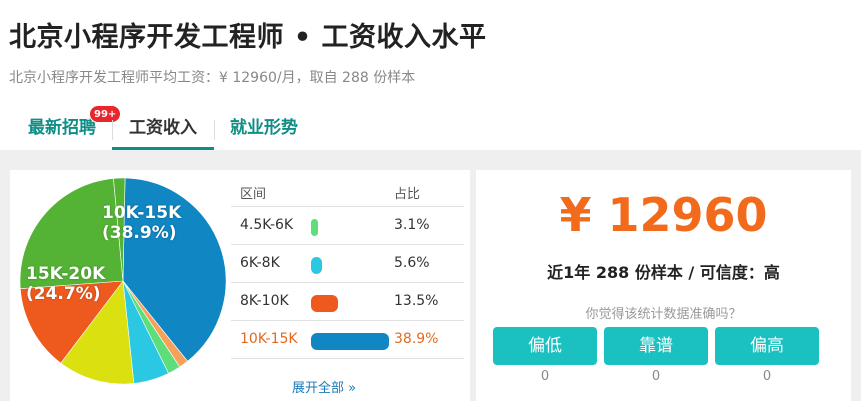 The width and height of the screenshot is (861, 401). What do you see at coordinates (269, 339) in the screenshot?
I see `range-label: 10K-15K` at bounding box center [269, 339].